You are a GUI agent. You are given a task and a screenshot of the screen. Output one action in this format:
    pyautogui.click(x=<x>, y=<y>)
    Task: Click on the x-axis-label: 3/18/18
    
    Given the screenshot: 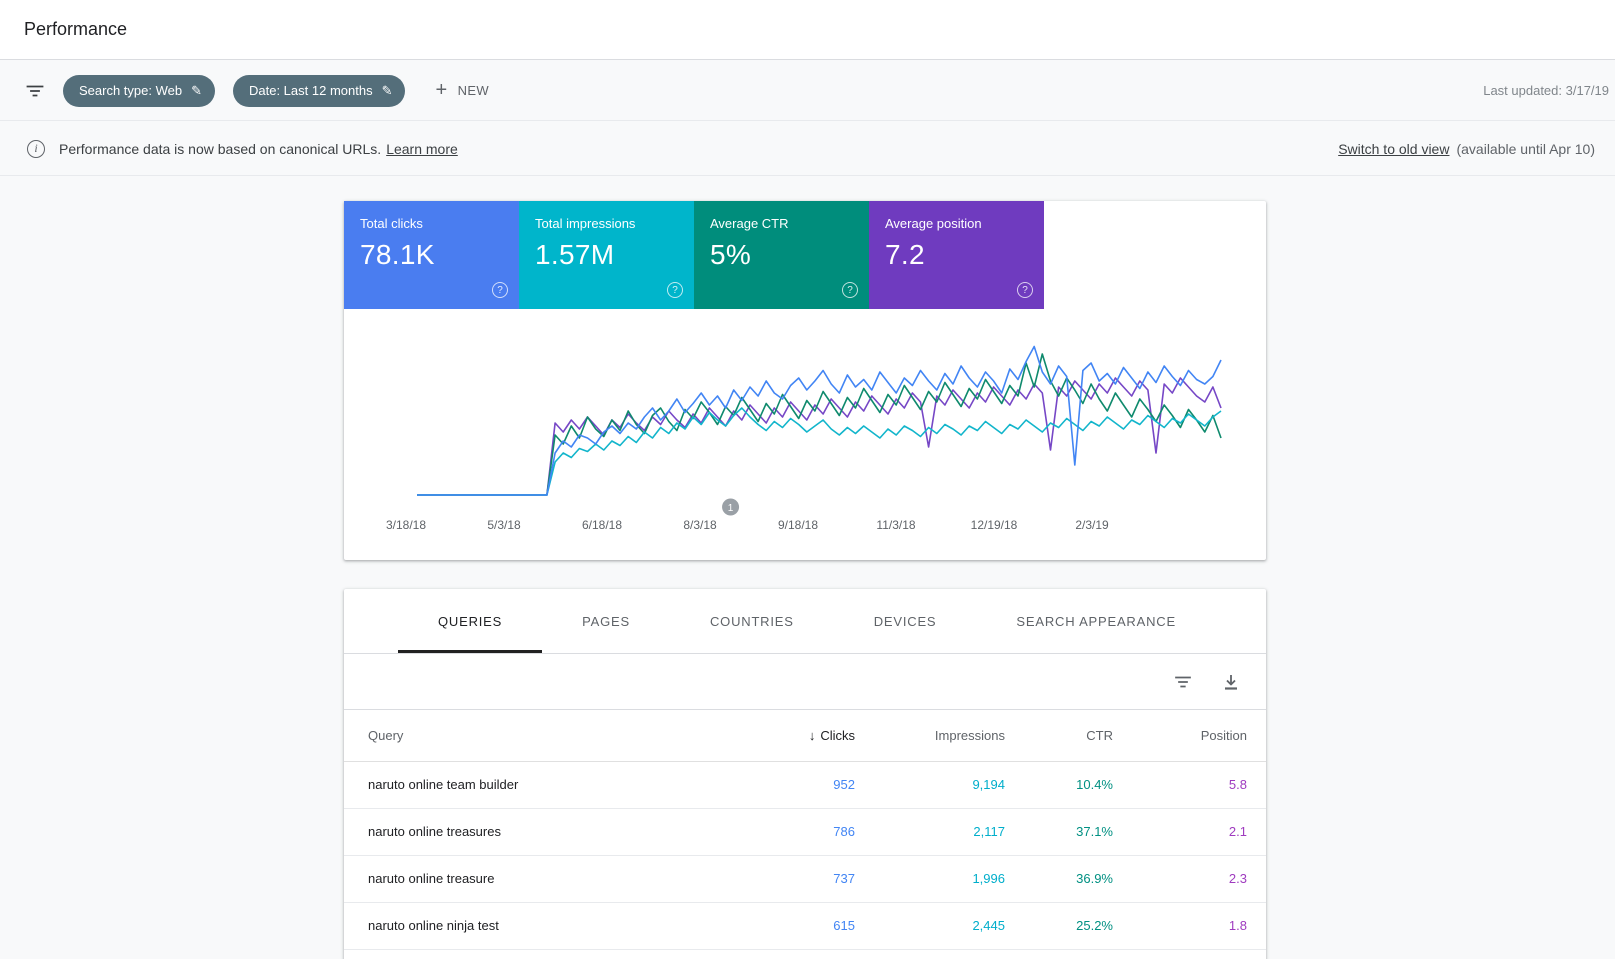 What is the action you would take?
    pyautogui.click(x=406, y=525)
    